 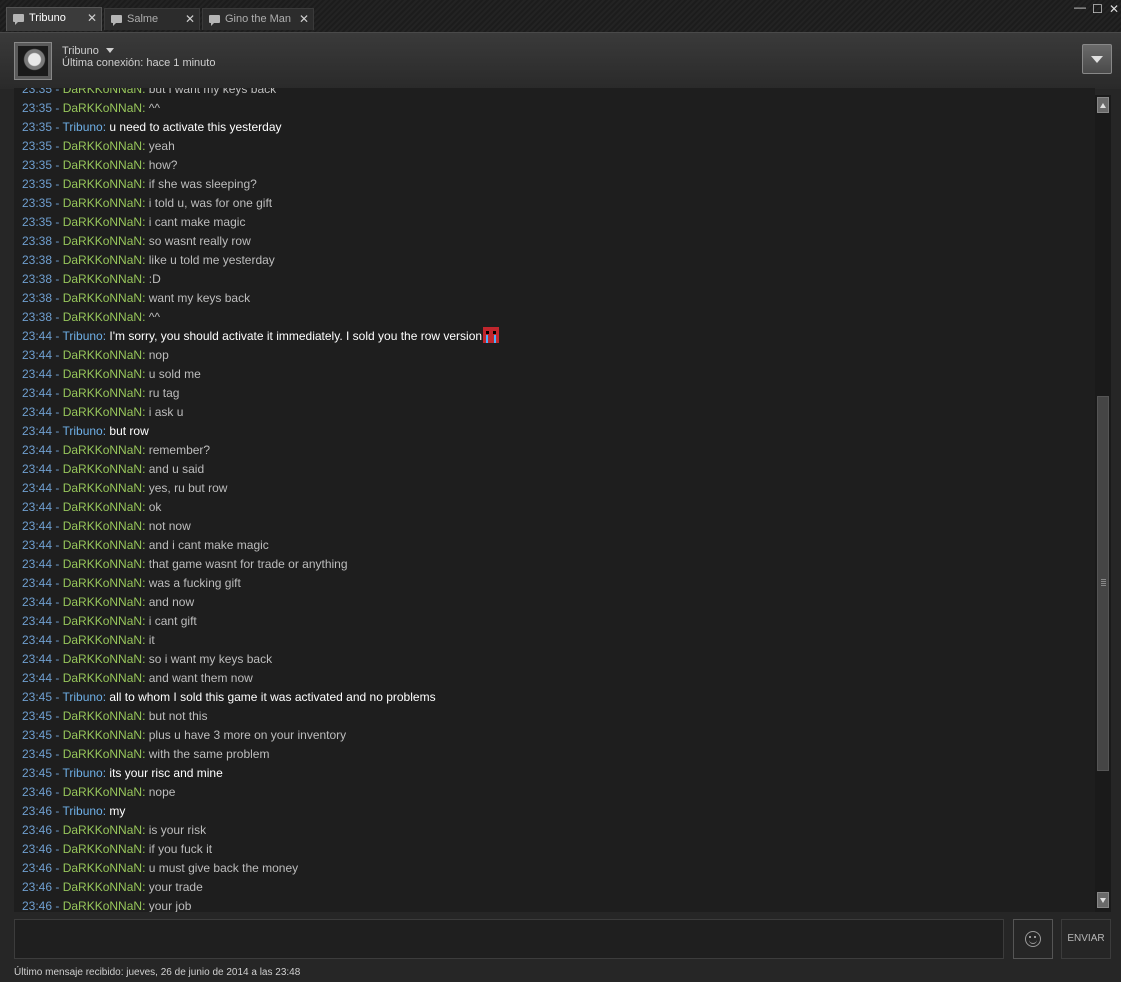 What do you see at coordinates (558, 450) in the screenshot?
I see `message-row: 23:44 - DaRKKoNNaN: remember?` at bounding box center [558, 450].